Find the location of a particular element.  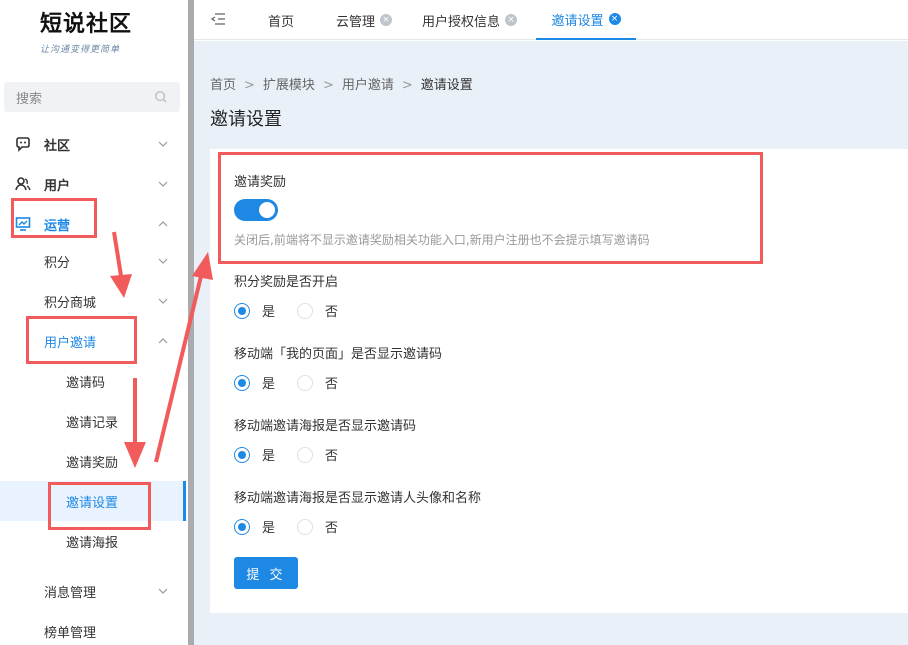

sidebar-item-label: 榜单管理 is located at coordinates (70, 633).